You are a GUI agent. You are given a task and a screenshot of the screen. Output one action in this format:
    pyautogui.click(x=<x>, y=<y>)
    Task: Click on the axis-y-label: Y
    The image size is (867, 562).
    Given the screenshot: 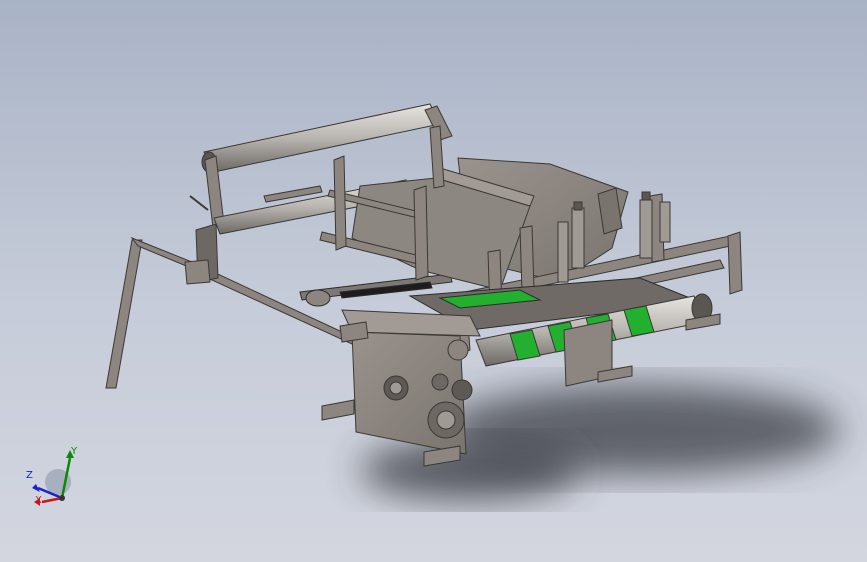 What is the action you would take?
    pyautogui.click(x=74, y=451)
    